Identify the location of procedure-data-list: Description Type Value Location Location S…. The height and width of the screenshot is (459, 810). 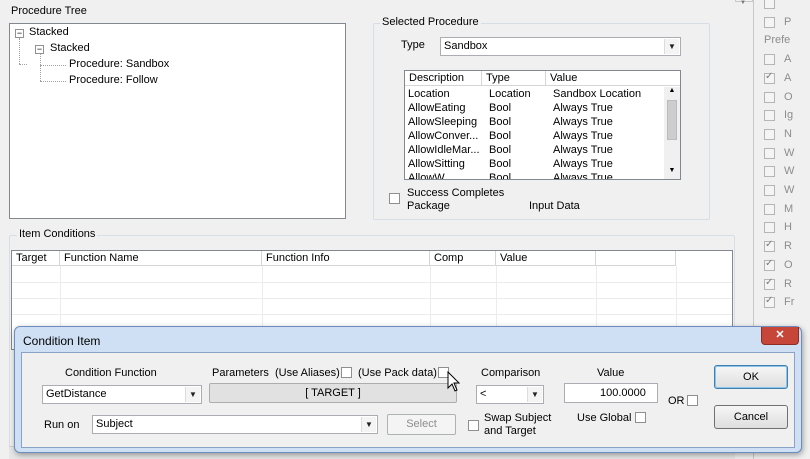
(542, 125).